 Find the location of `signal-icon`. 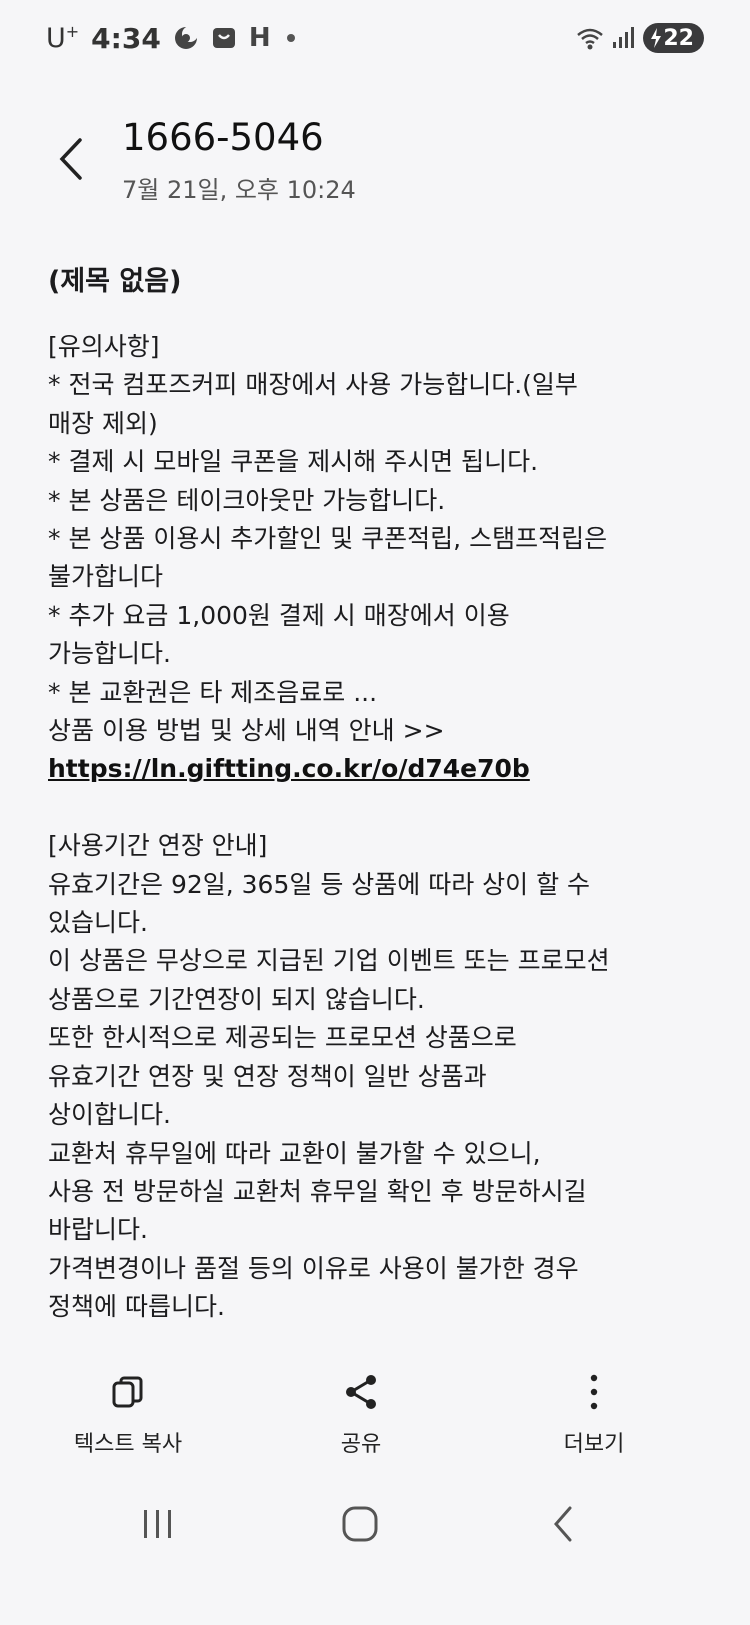

signal-icon is located at coordinates (624, 38).